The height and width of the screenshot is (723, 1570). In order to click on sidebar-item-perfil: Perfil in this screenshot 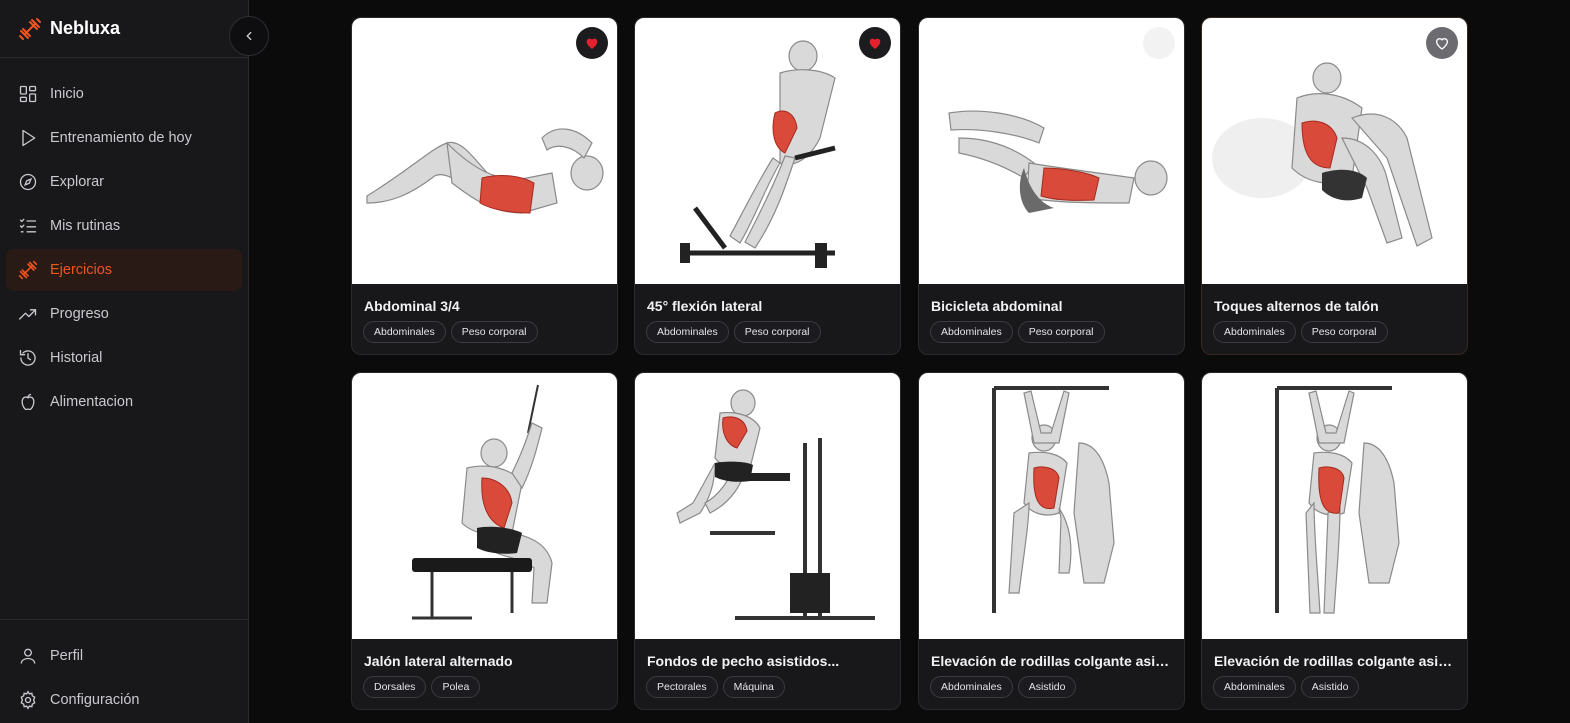, I will do `click(124, 656)`.